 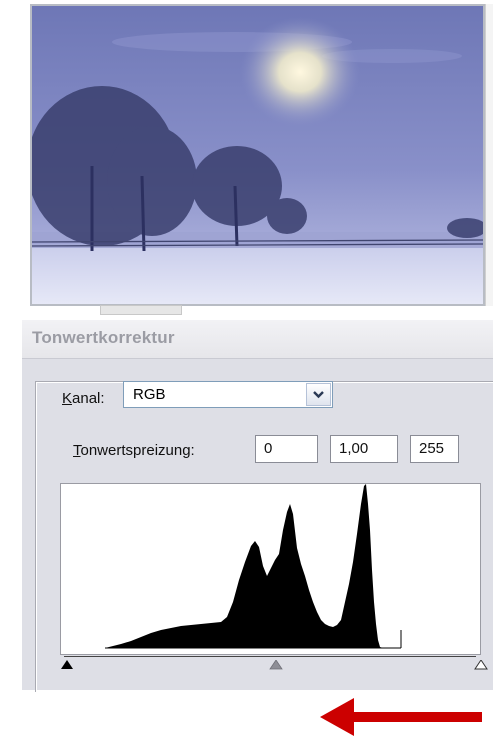 What do you see at coordinates (270, 656) in the screenshot?
I see `slider-track` at bounding box center [270, 656].